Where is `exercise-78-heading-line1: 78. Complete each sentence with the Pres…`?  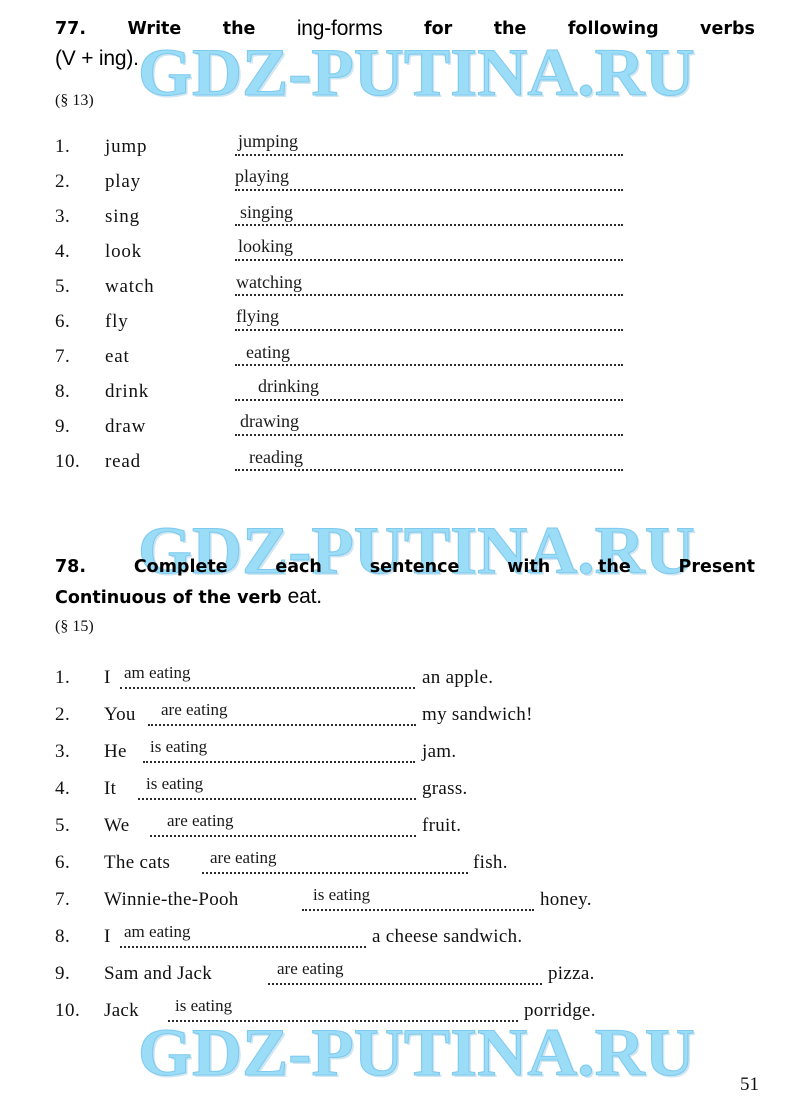
exercise-78-heading-line1: 78. Complete each sentence with the Pres… is located at coordinates (405, 567).